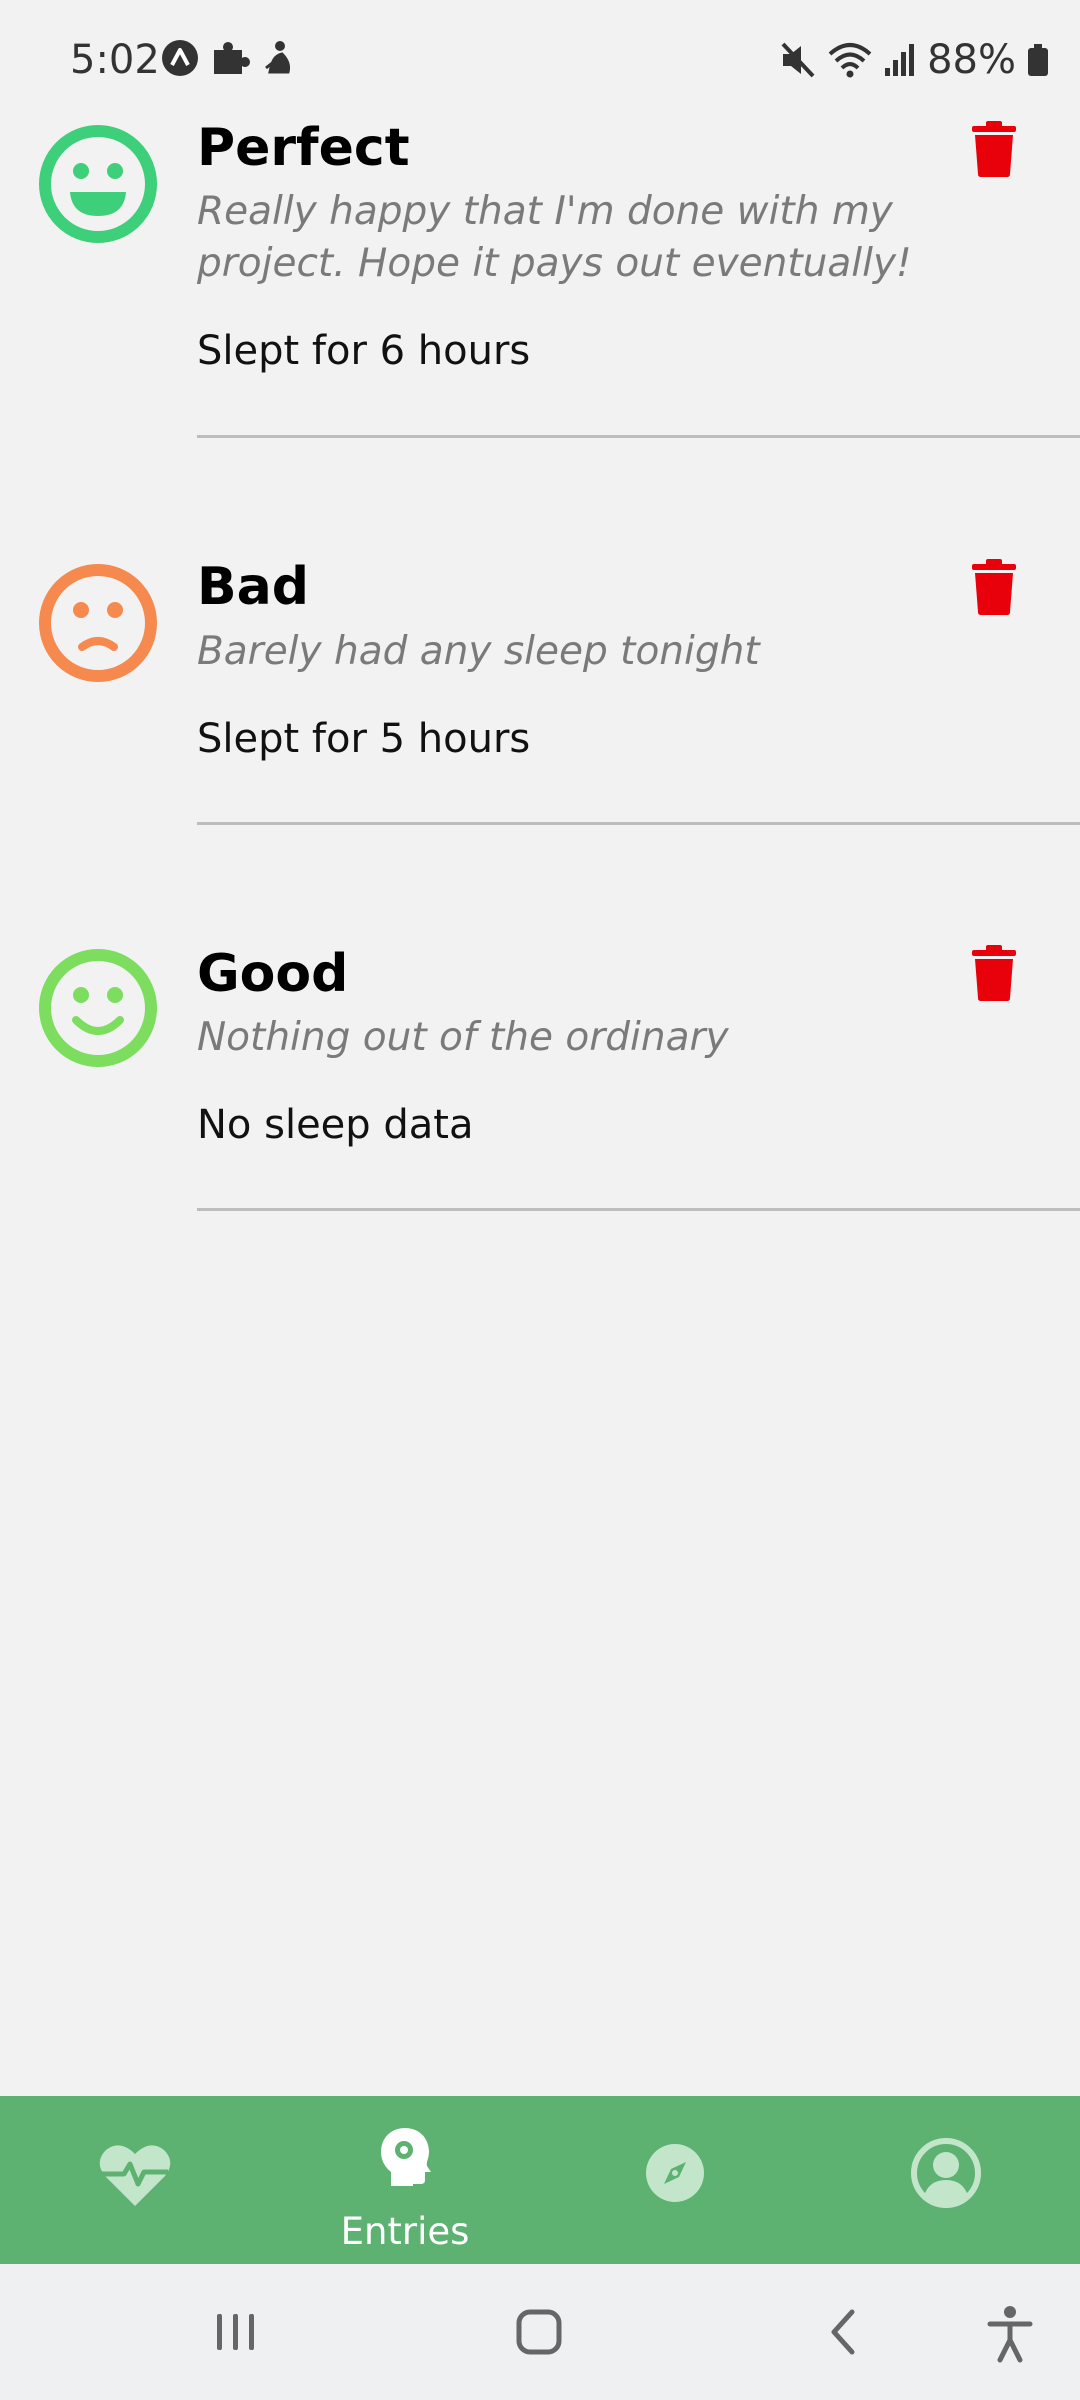  I want to click on home-button, so click(539, 2332).